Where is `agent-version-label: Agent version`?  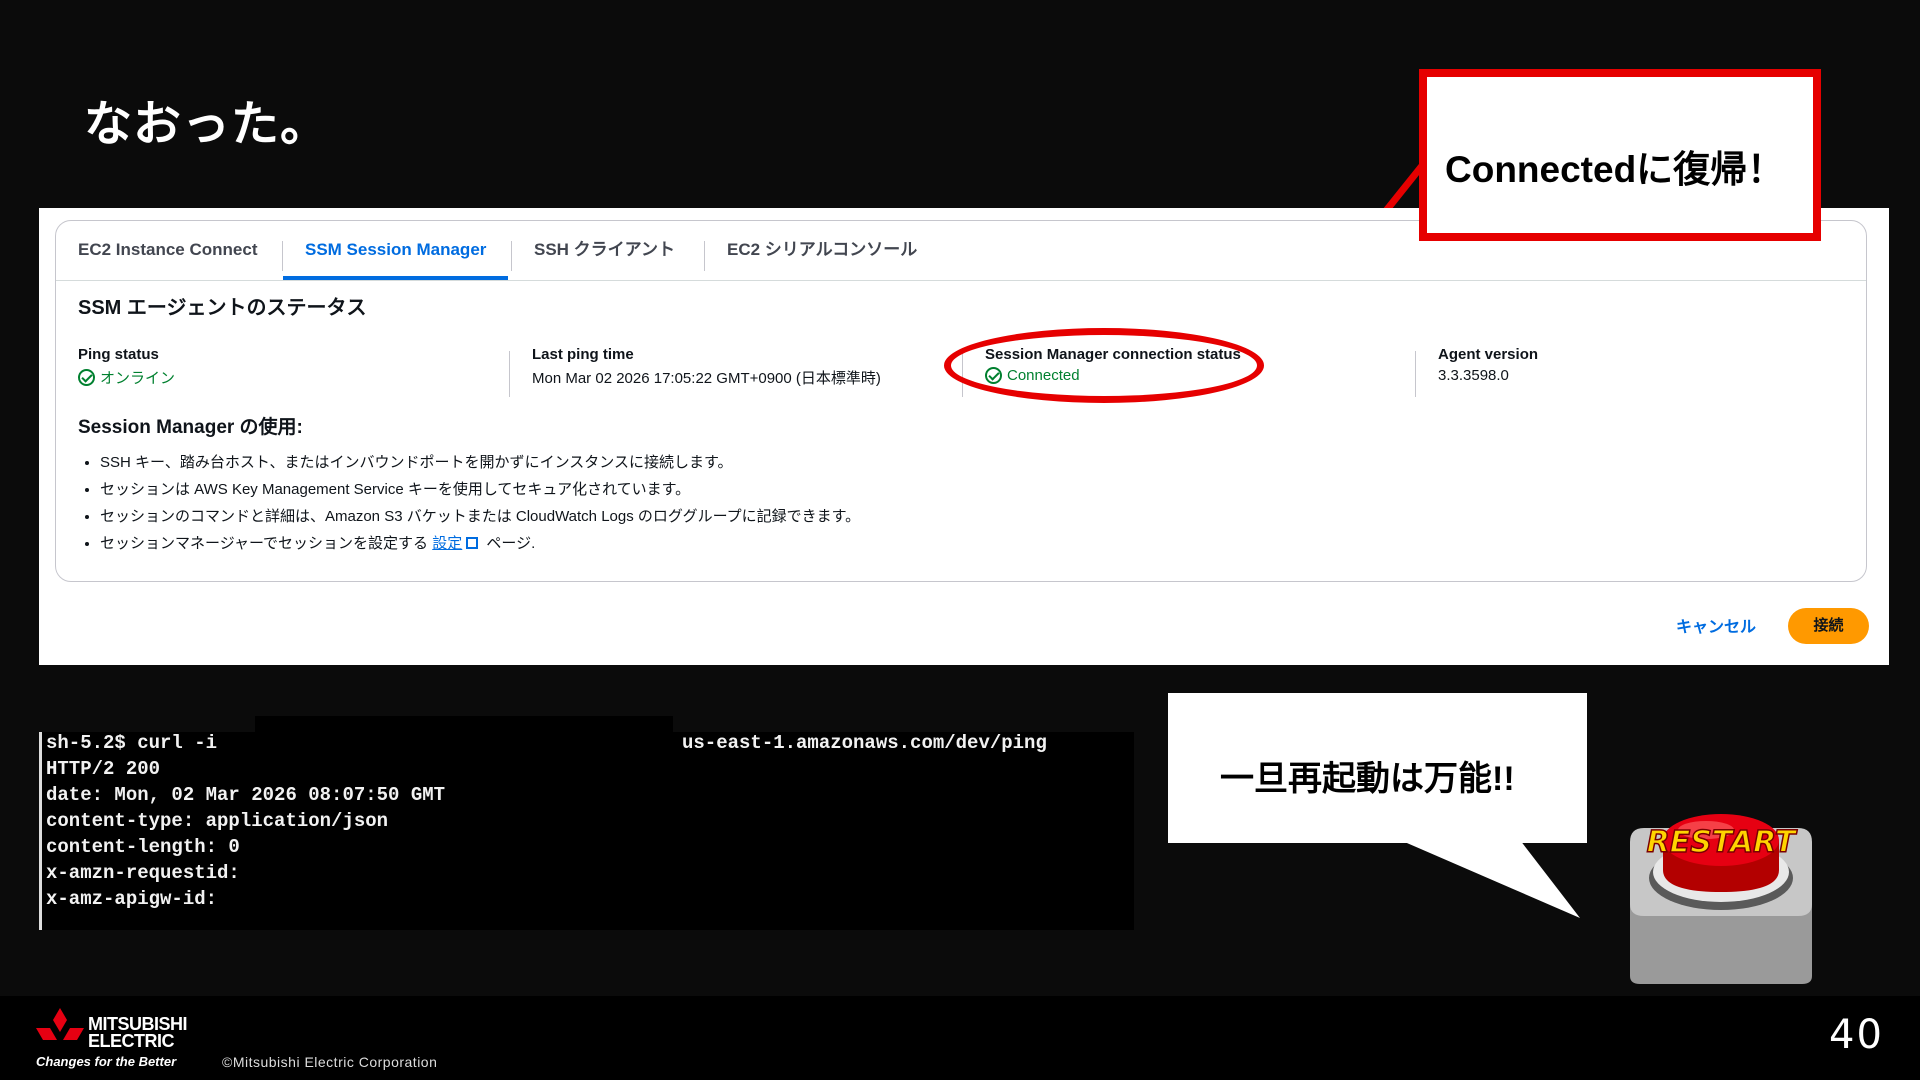 agent-version-label: Agent version is located at coordinates (1488, 354).